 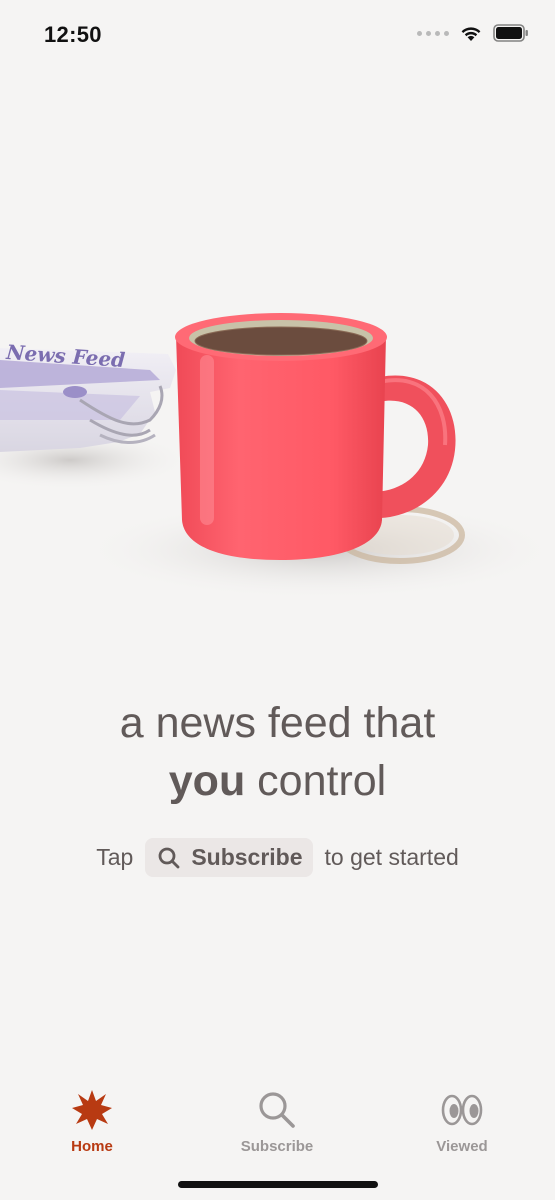 What do you see at coordinates (115, 857) in the screenshot?
I see `hint-prefix: Tap` at bounding box center [115, 857].